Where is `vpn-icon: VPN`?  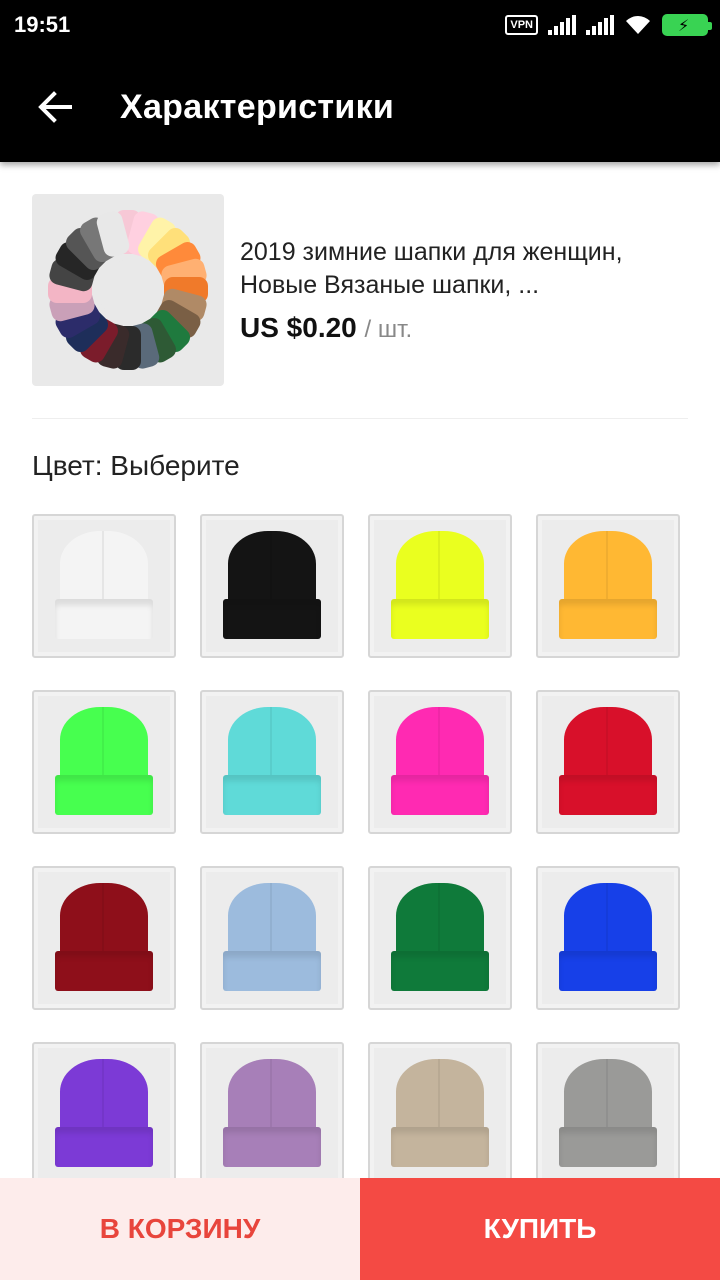 vpn-icon: VPN is located at coordinates (521, 25).